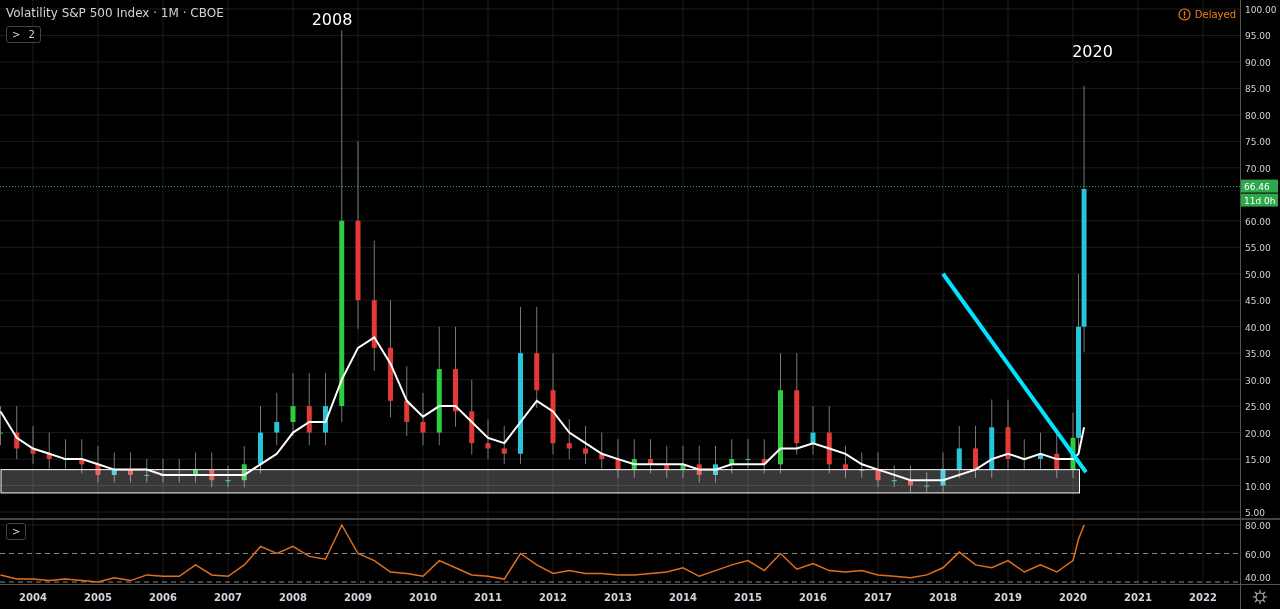 Image resolution: width=1280 pixels, height=609 pixels. I want to click on settings-icon, so click(1260, 597).